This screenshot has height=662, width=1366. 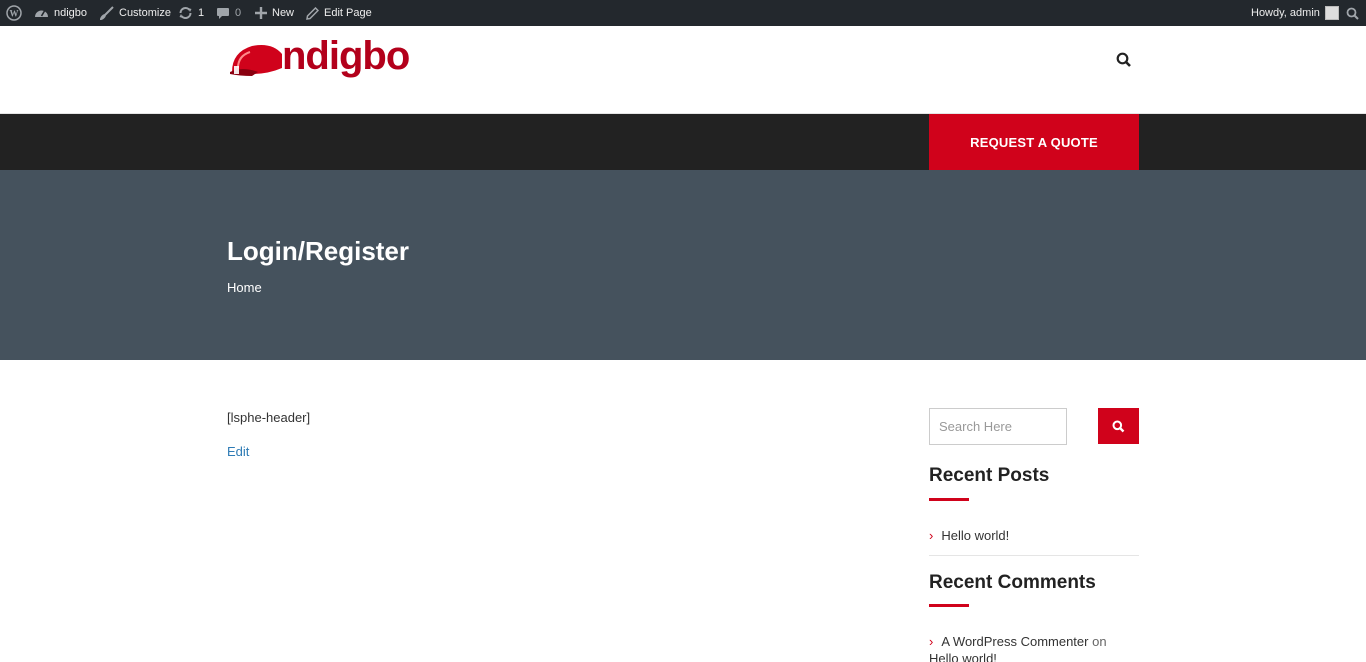 I want to click on request-quote-button: REQUEST A QUOTE, so click(x=1034, y=142).